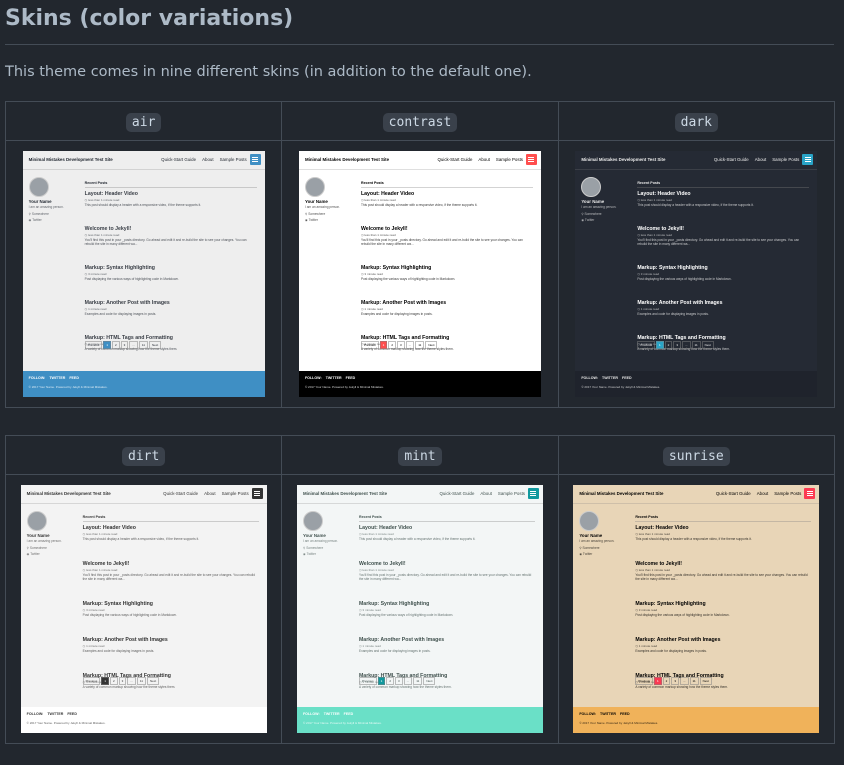 This screenshot has height=765, width=844. I want to click on skin-name-label: contrast, so click(420, 122).